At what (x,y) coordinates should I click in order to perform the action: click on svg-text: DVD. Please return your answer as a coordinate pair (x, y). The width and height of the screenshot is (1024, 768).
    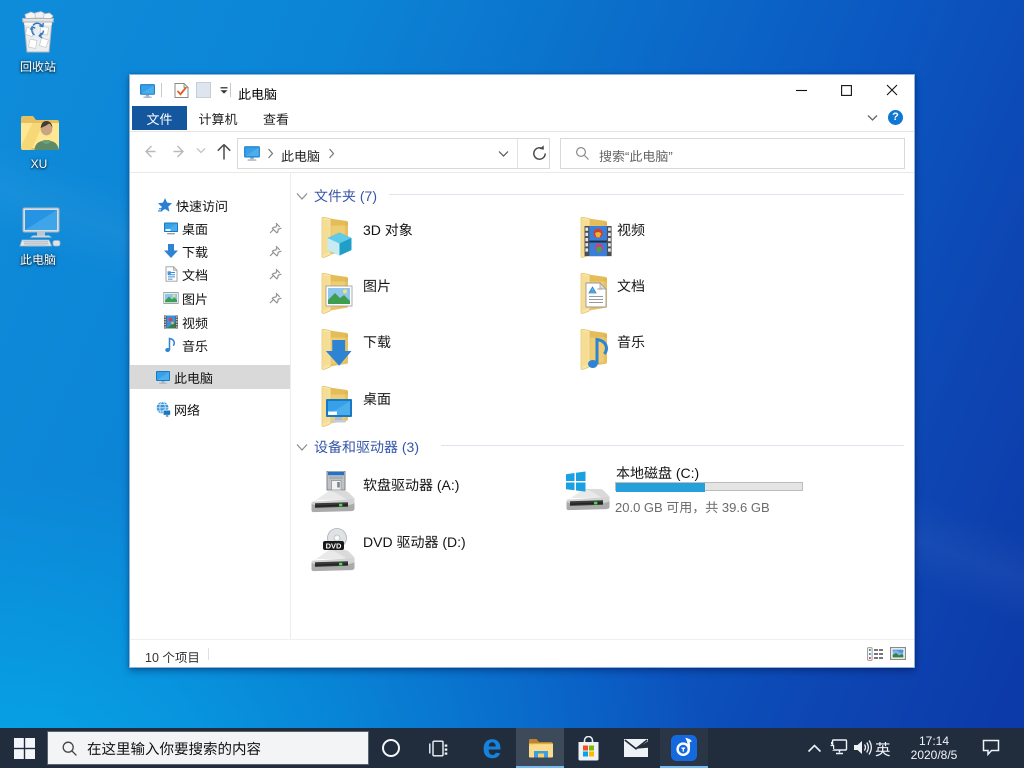
    Looking at the image, I should click on (334, 546).